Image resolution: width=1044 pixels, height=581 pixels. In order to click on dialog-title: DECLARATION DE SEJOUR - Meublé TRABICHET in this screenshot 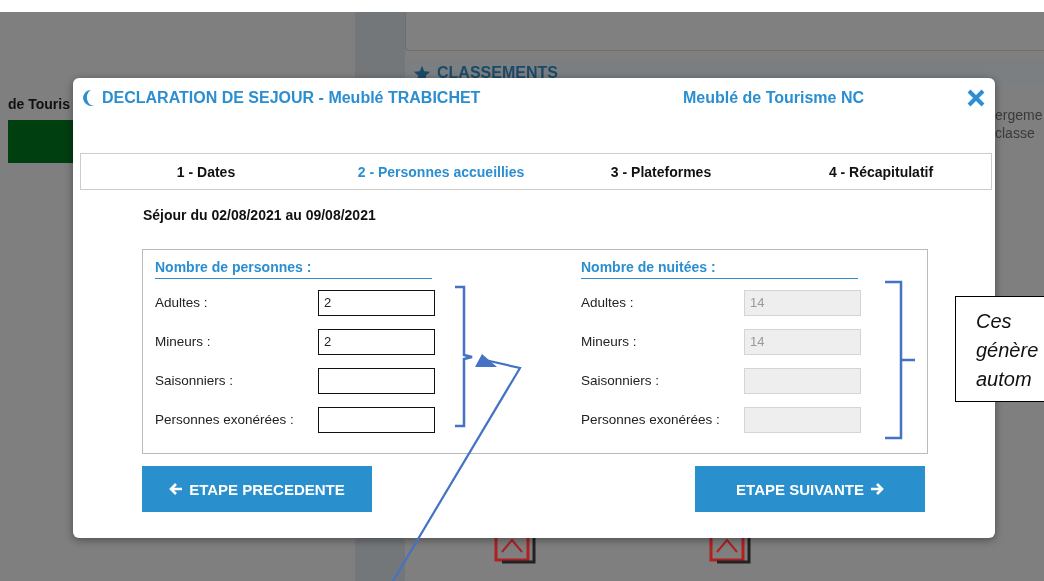, I will do `click(291, 98)`.